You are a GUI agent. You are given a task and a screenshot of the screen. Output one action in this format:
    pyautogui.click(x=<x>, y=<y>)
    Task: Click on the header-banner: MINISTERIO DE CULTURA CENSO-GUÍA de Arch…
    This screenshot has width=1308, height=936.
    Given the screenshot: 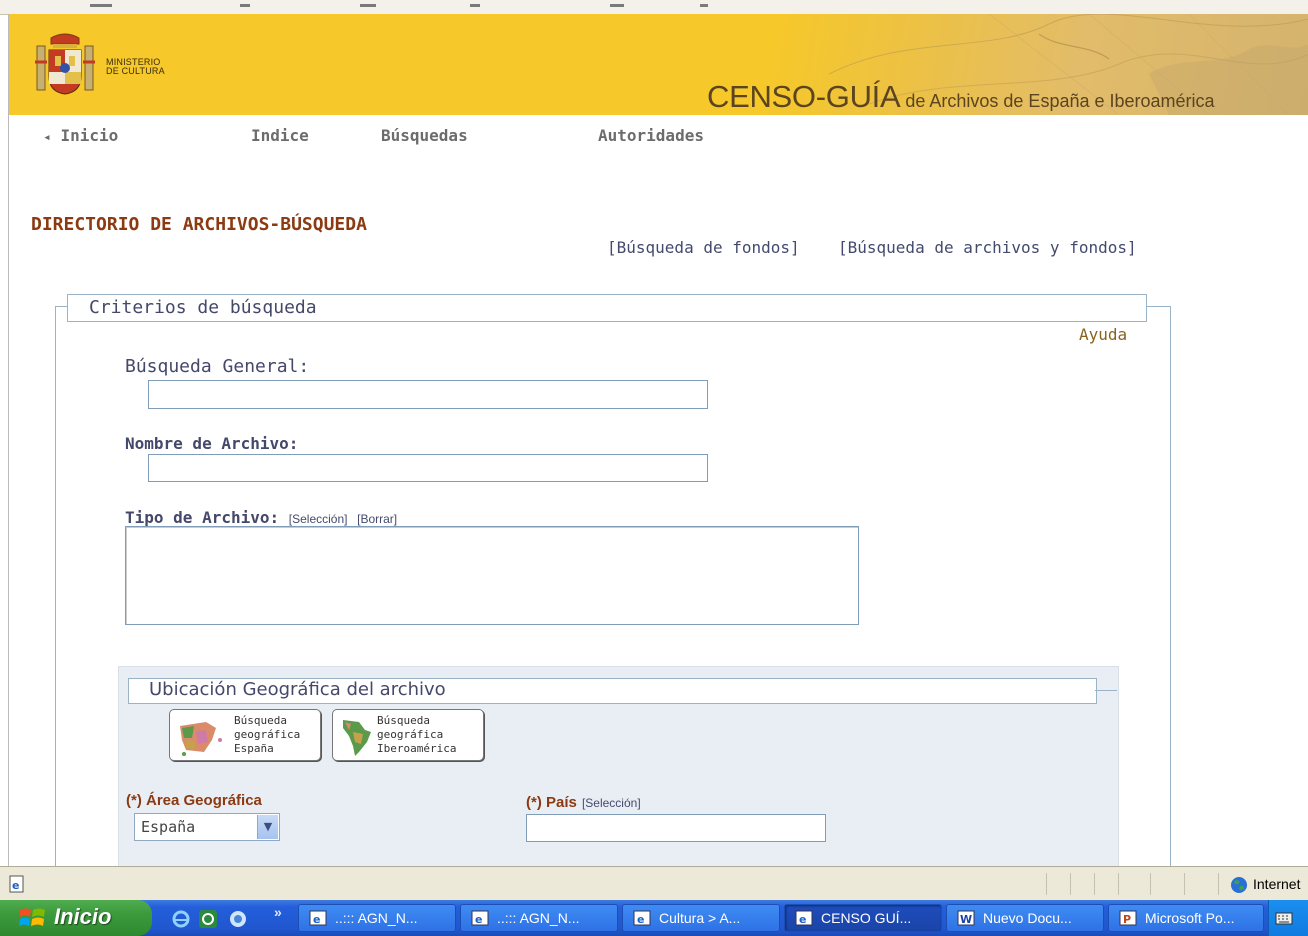 What is the action you would take?
    pyautogui.click(x=658, y=64)
    